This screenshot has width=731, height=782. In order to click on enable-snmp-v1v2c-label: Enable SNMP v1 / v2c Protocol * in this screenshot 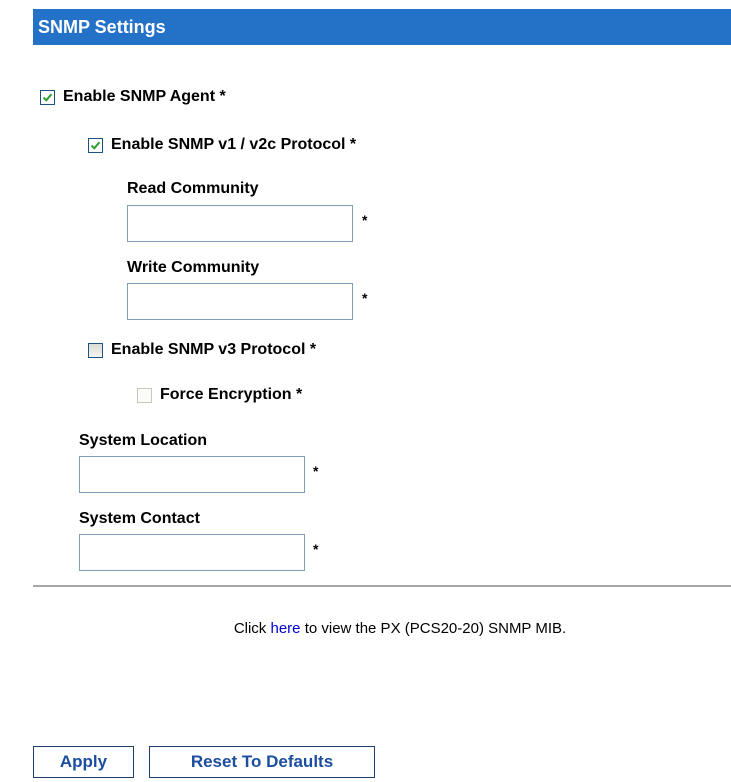, I will do `click(234, 144)`.